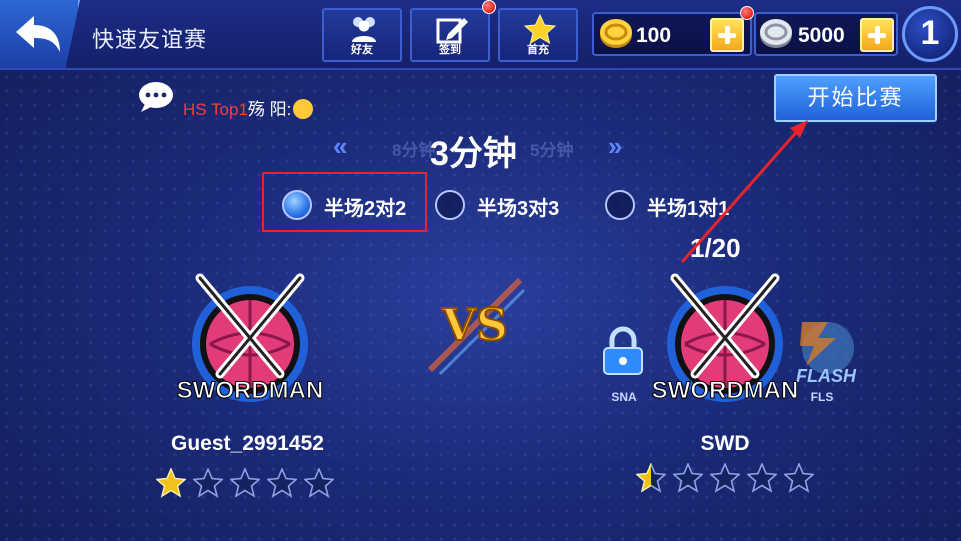 This screenshot has height=541, width=961. I want to click on chat-bubble-icon, so click(157, 97).